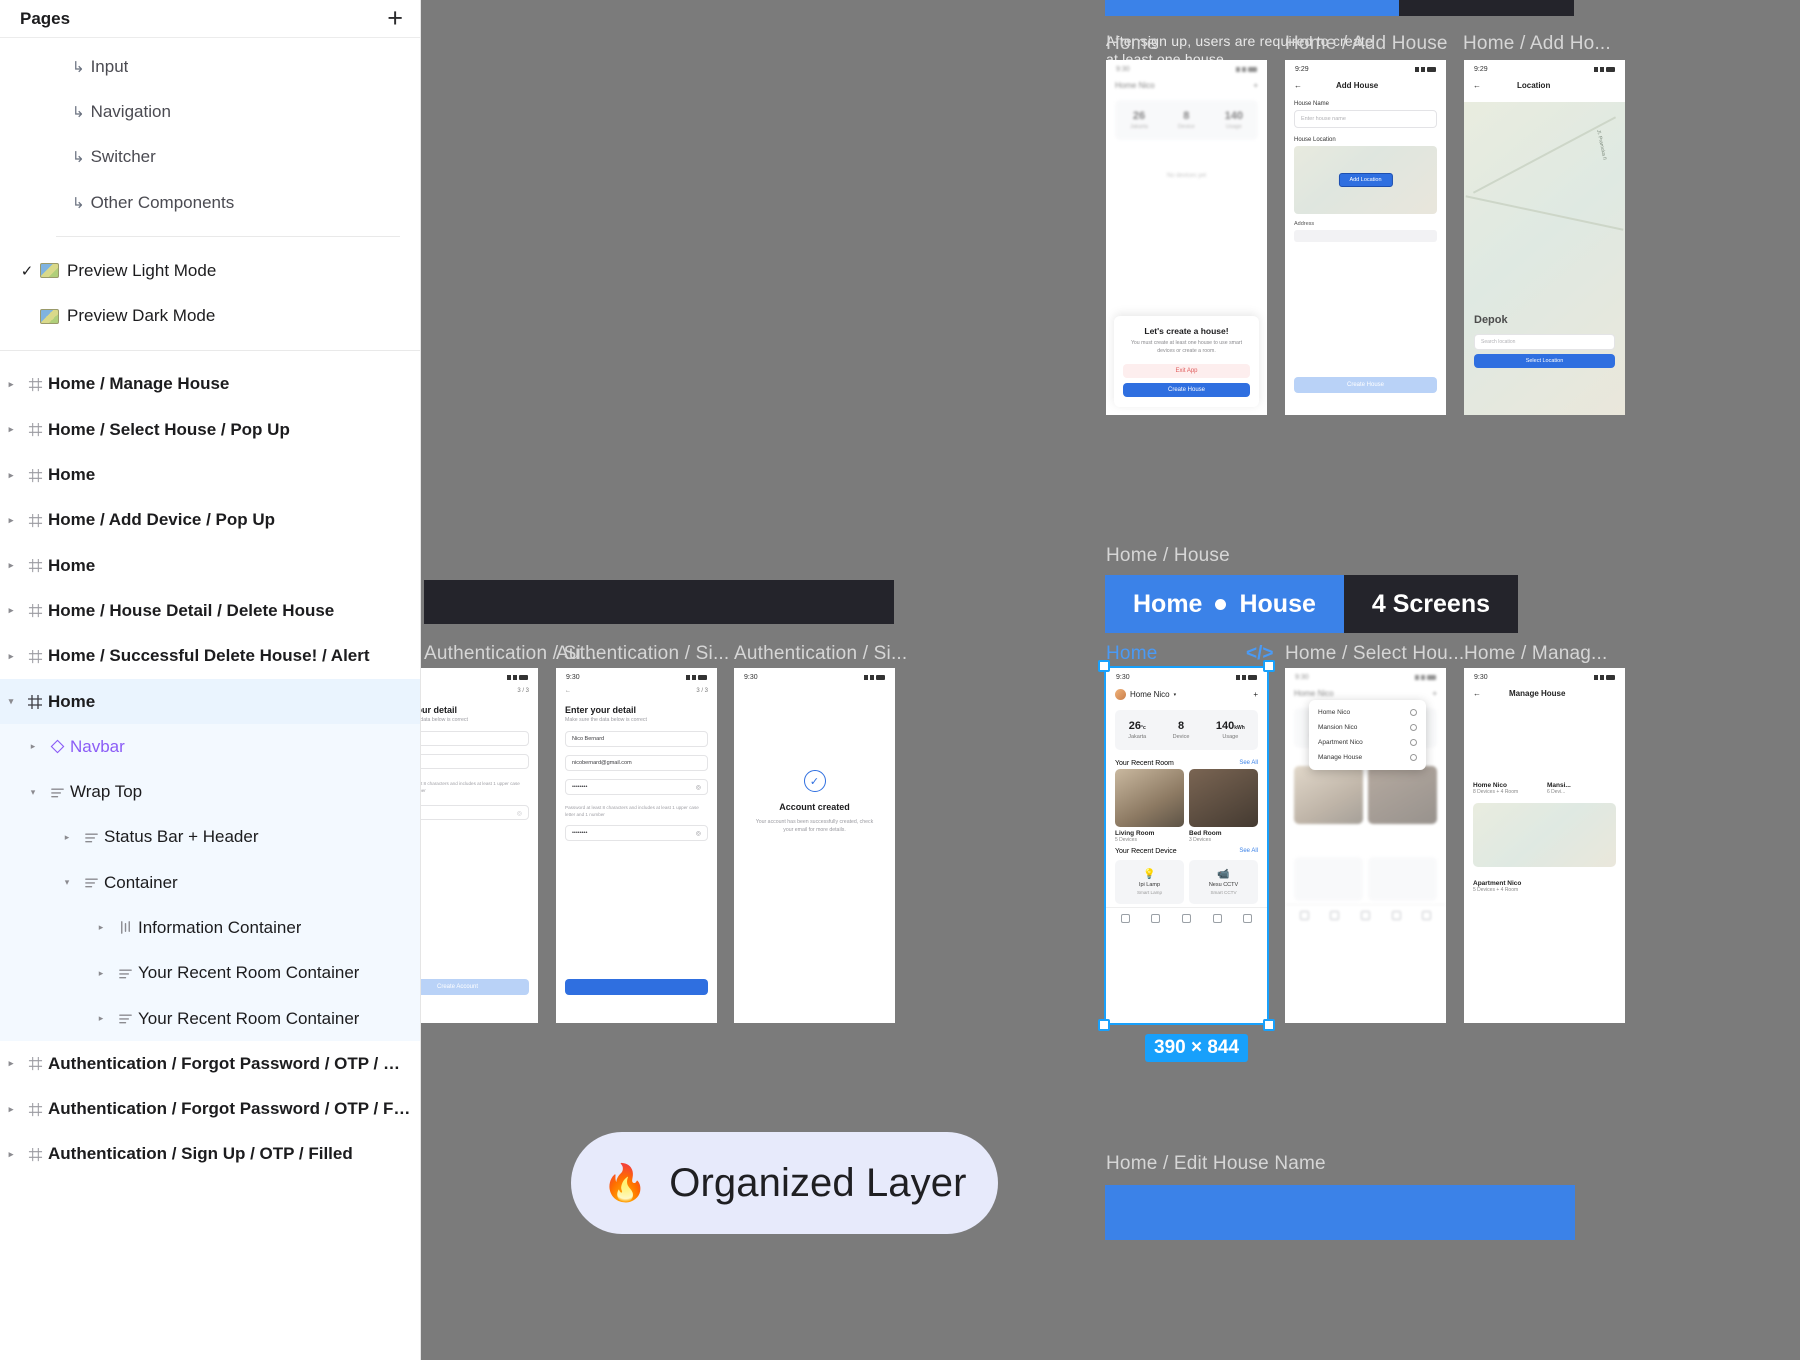 The image size is (1800, 1360). I want to click on layer-row-status-bar-header: Status Bar + Header, so click(210, 837).